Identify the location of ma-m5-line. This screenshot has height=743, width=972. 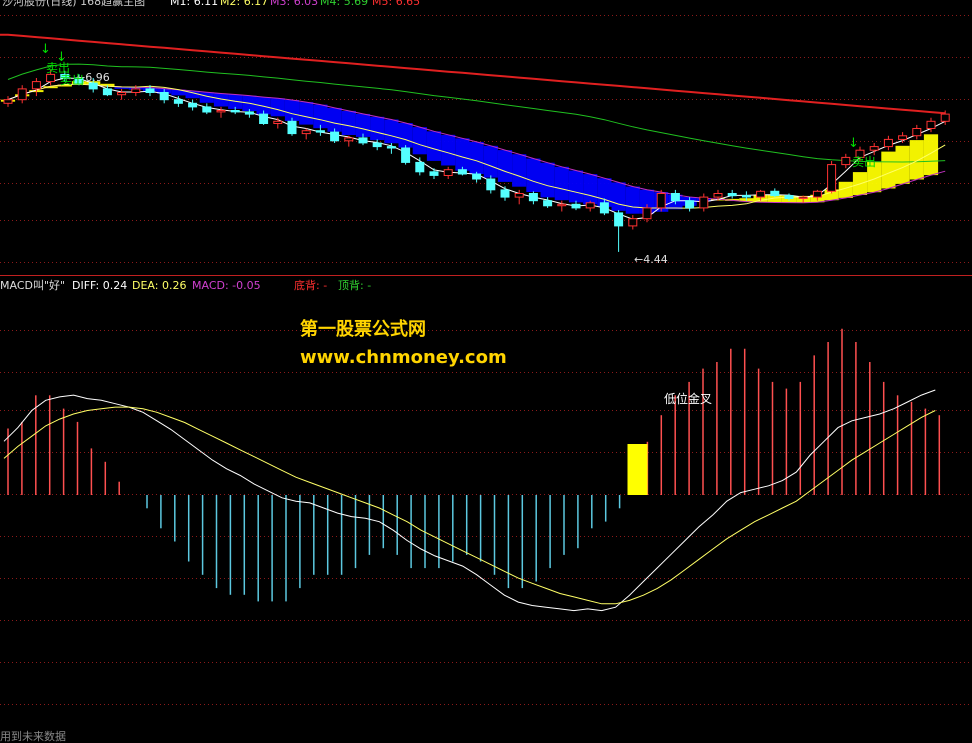
(473, 74).